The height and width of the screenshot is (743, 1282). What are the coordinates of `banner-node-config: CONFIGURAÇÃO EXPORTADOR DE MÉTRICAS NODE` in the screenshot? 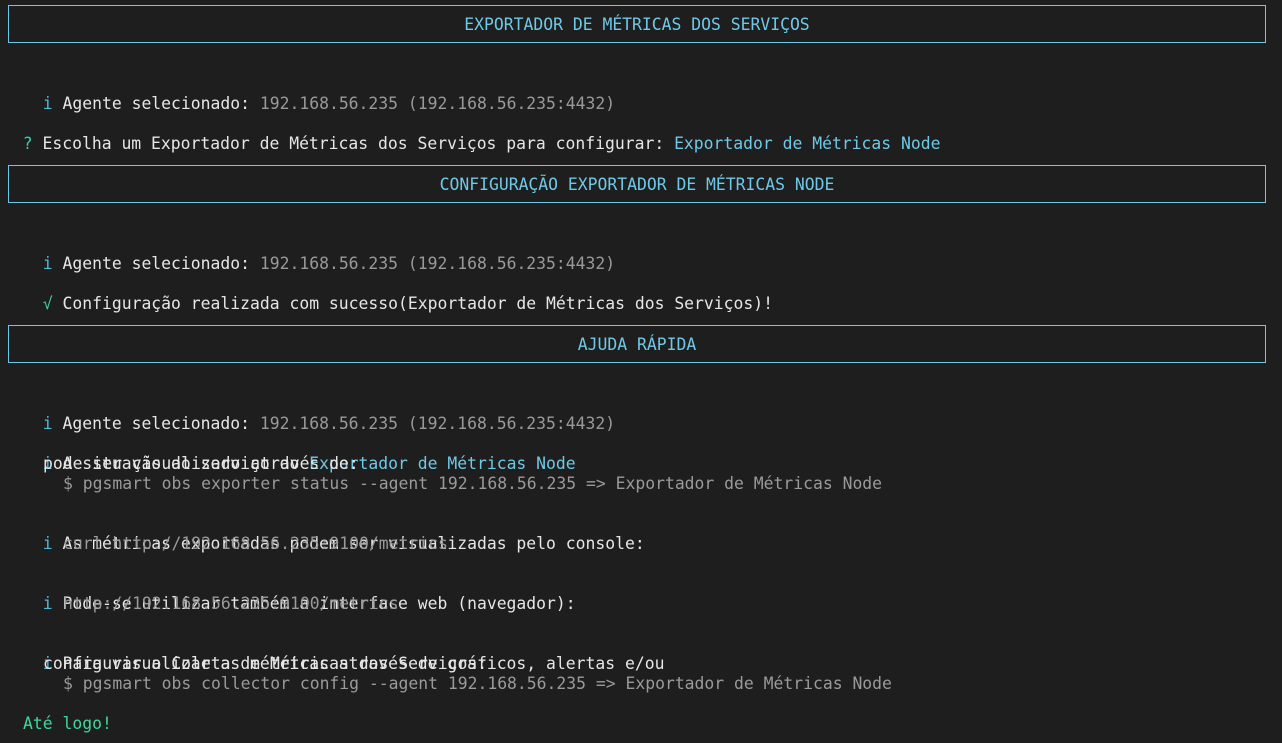 It's located at (637, 184).